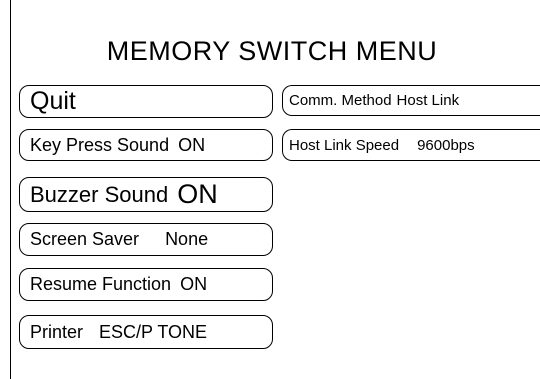 This screenshot has height=379, width=540. I want to click on host-link-speed-button: Host Link Speed 9600bps, so click(411, 145).